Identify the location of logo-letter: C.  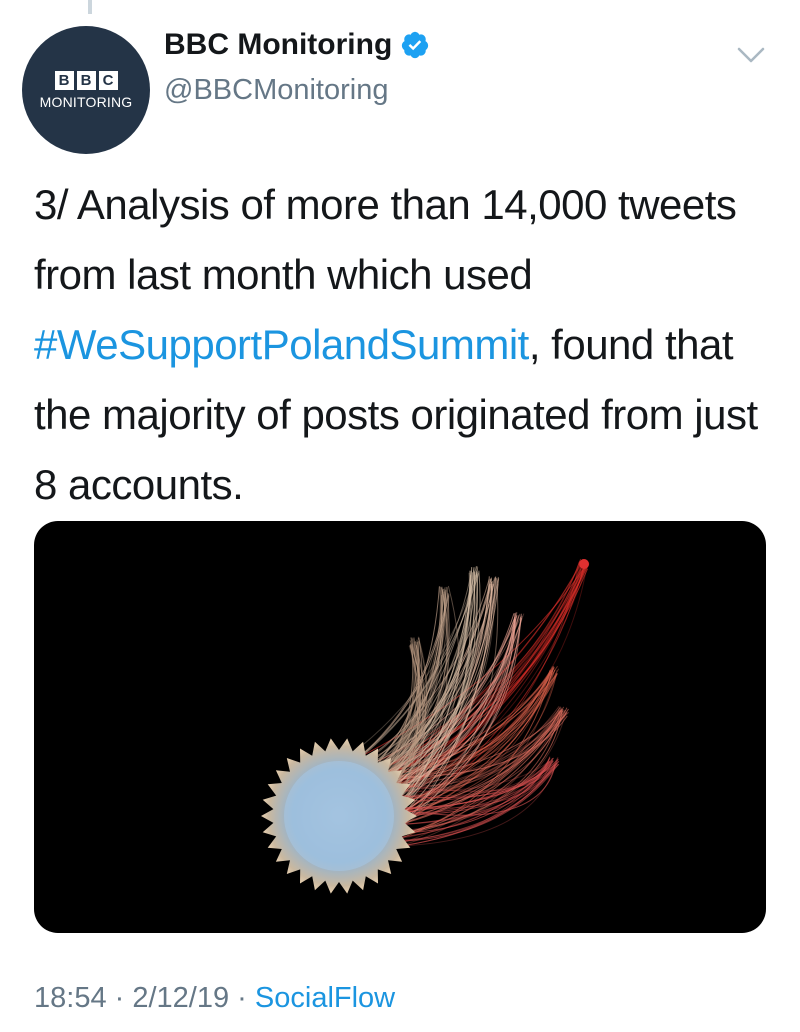
(108, 80).